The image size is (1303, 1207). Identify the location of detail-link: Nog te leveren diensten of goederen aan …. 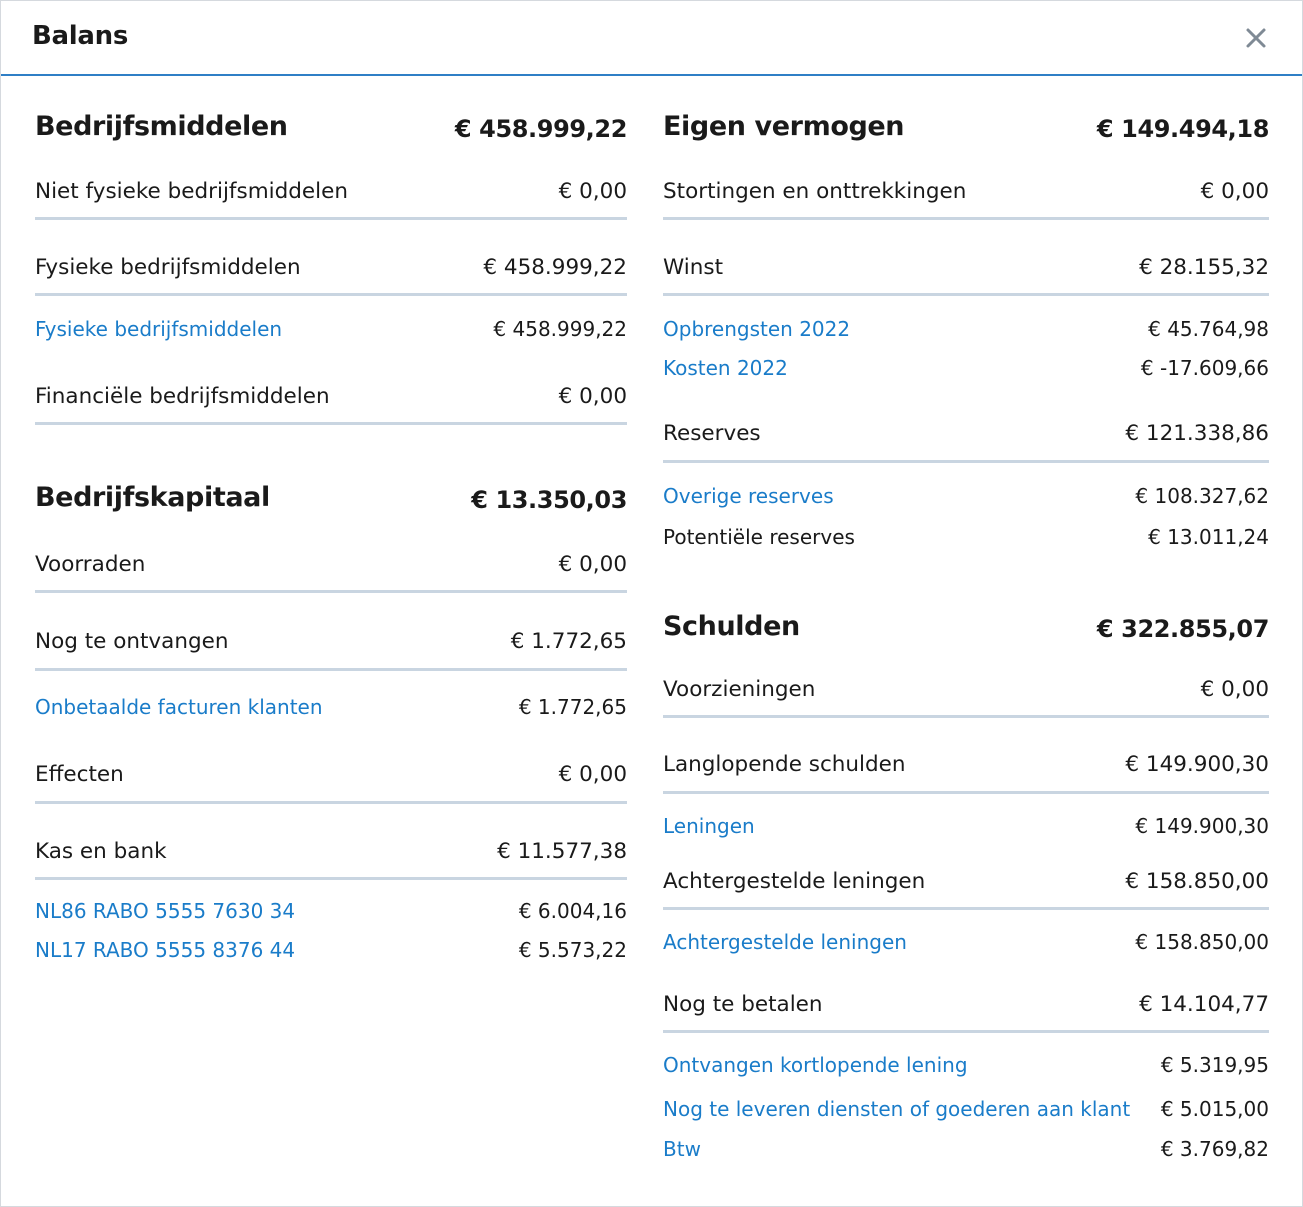
(896, 1109).